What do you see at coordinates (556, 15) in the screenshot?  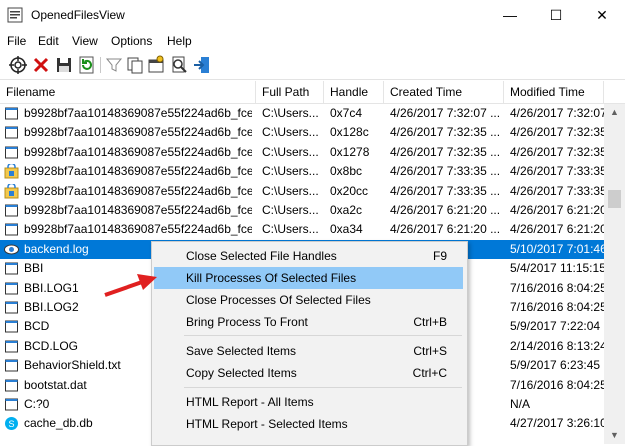 I see `maximize-button: ☐` at bounding box center [556, 15].